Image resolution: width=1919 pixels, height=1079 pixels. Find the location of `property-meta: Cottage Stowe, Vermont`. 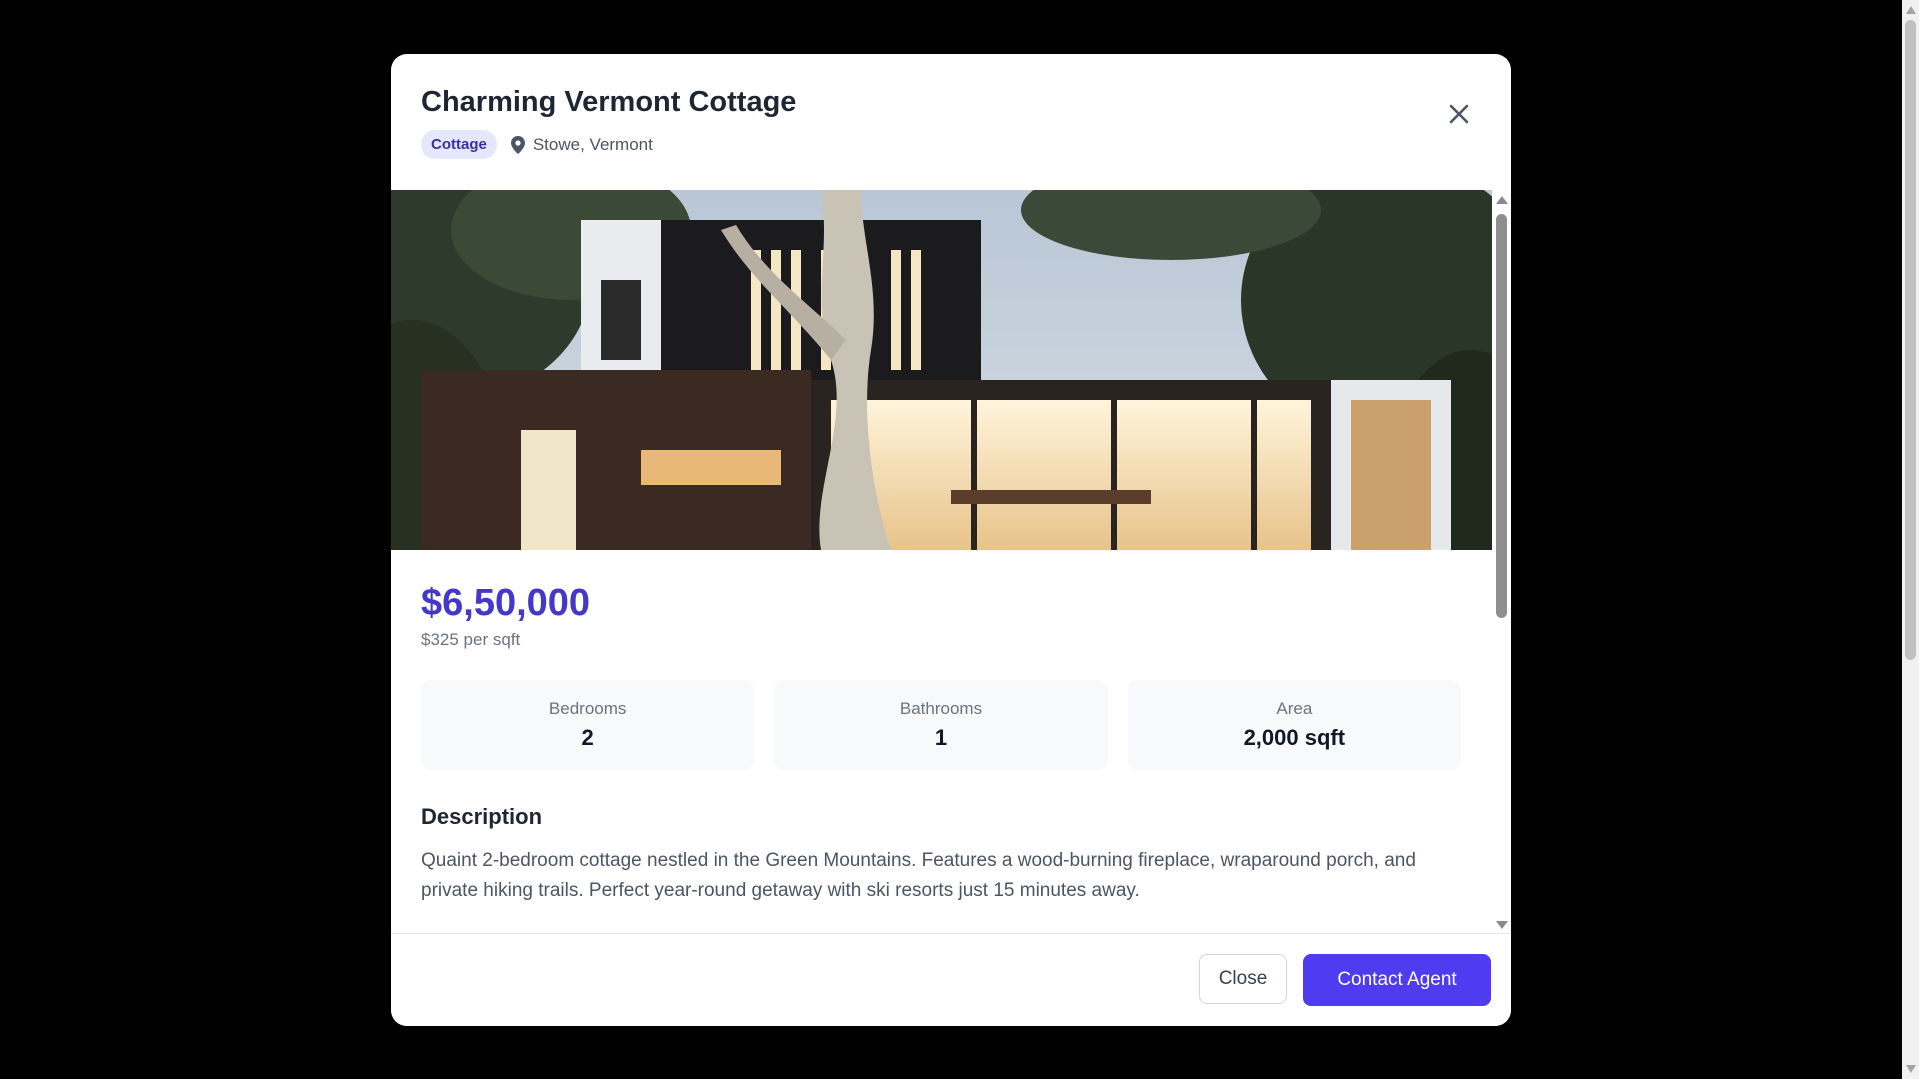

property-meta: Cottage Stowe, Vermont is located at coordinates (537, 144).